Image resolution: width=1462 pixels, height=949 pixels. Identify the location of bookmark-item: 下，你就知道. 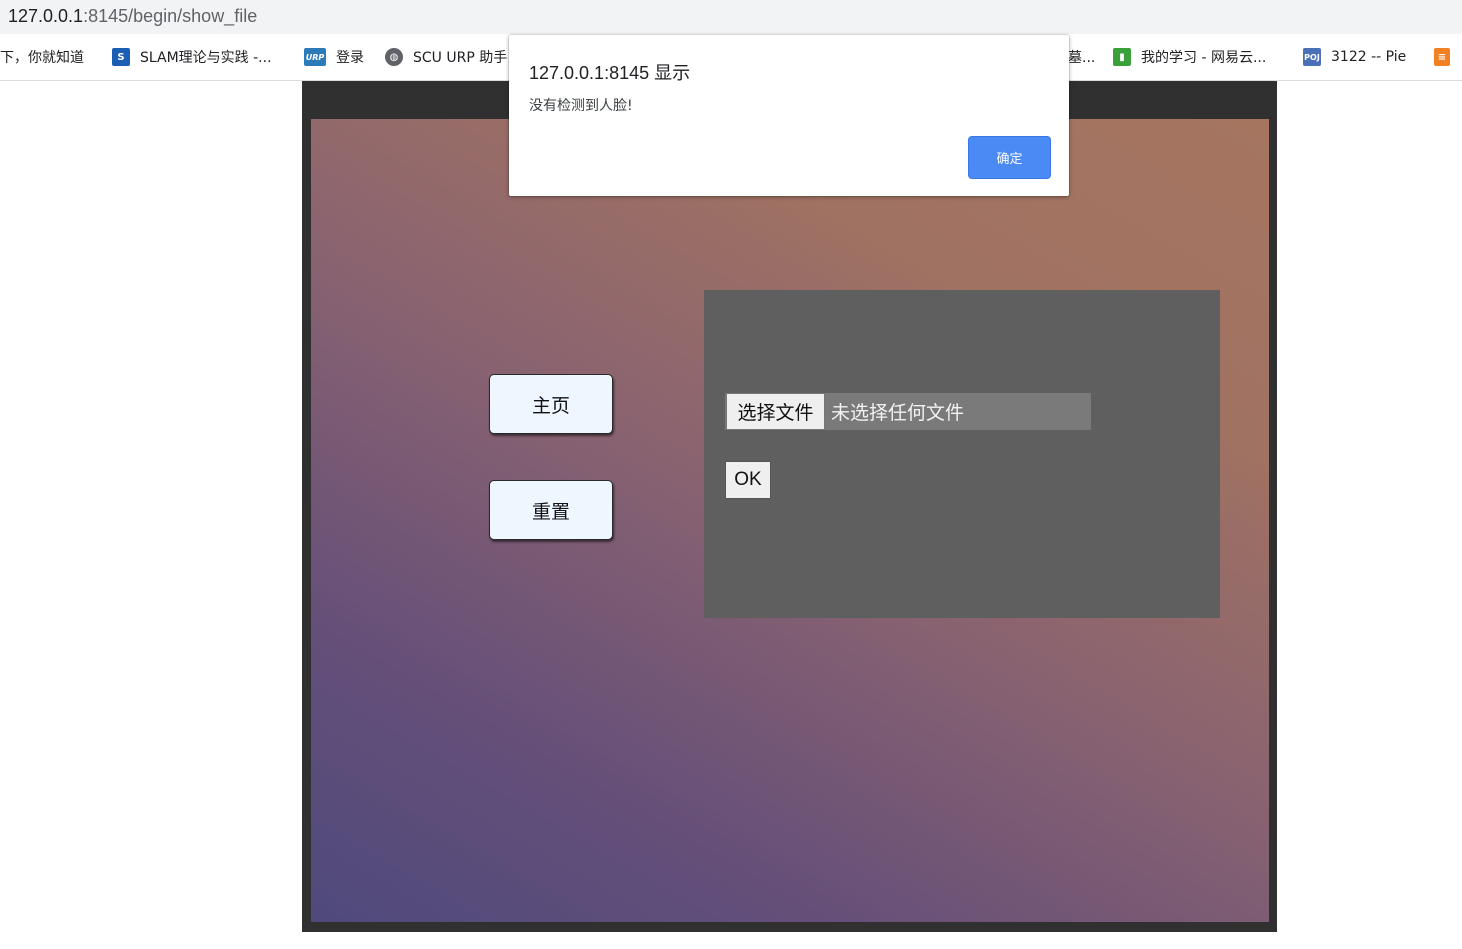
(42, 57).